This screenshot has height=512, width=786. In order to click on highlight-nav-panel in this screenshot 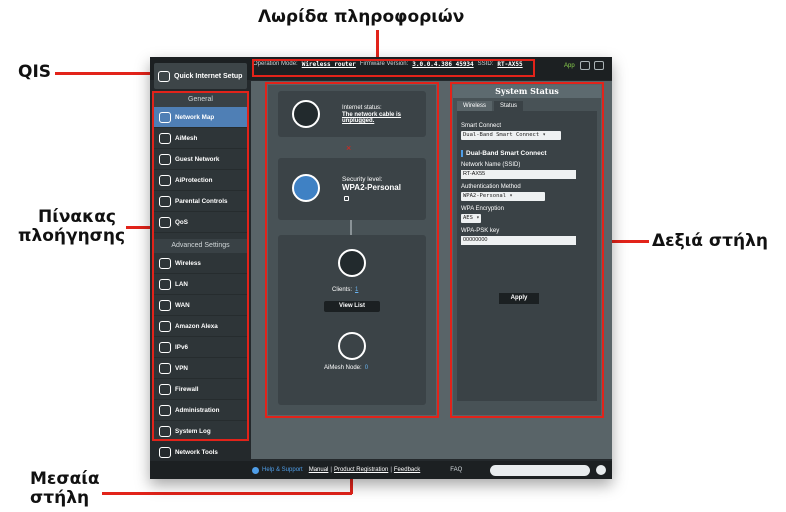, I will do `click(200, 266)`.